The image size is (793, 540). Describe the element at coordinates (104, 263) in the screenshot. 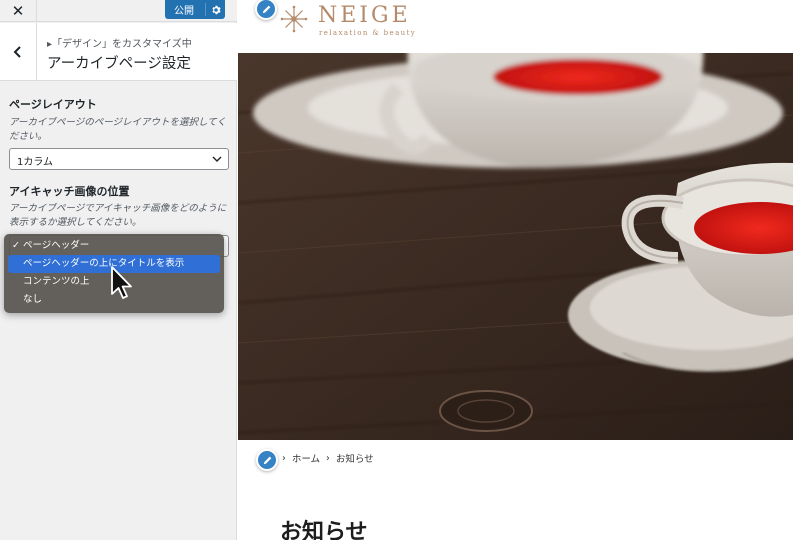

I see `dropdown-option-label: ページヘッダーの上にタイトルを表示` at that location.